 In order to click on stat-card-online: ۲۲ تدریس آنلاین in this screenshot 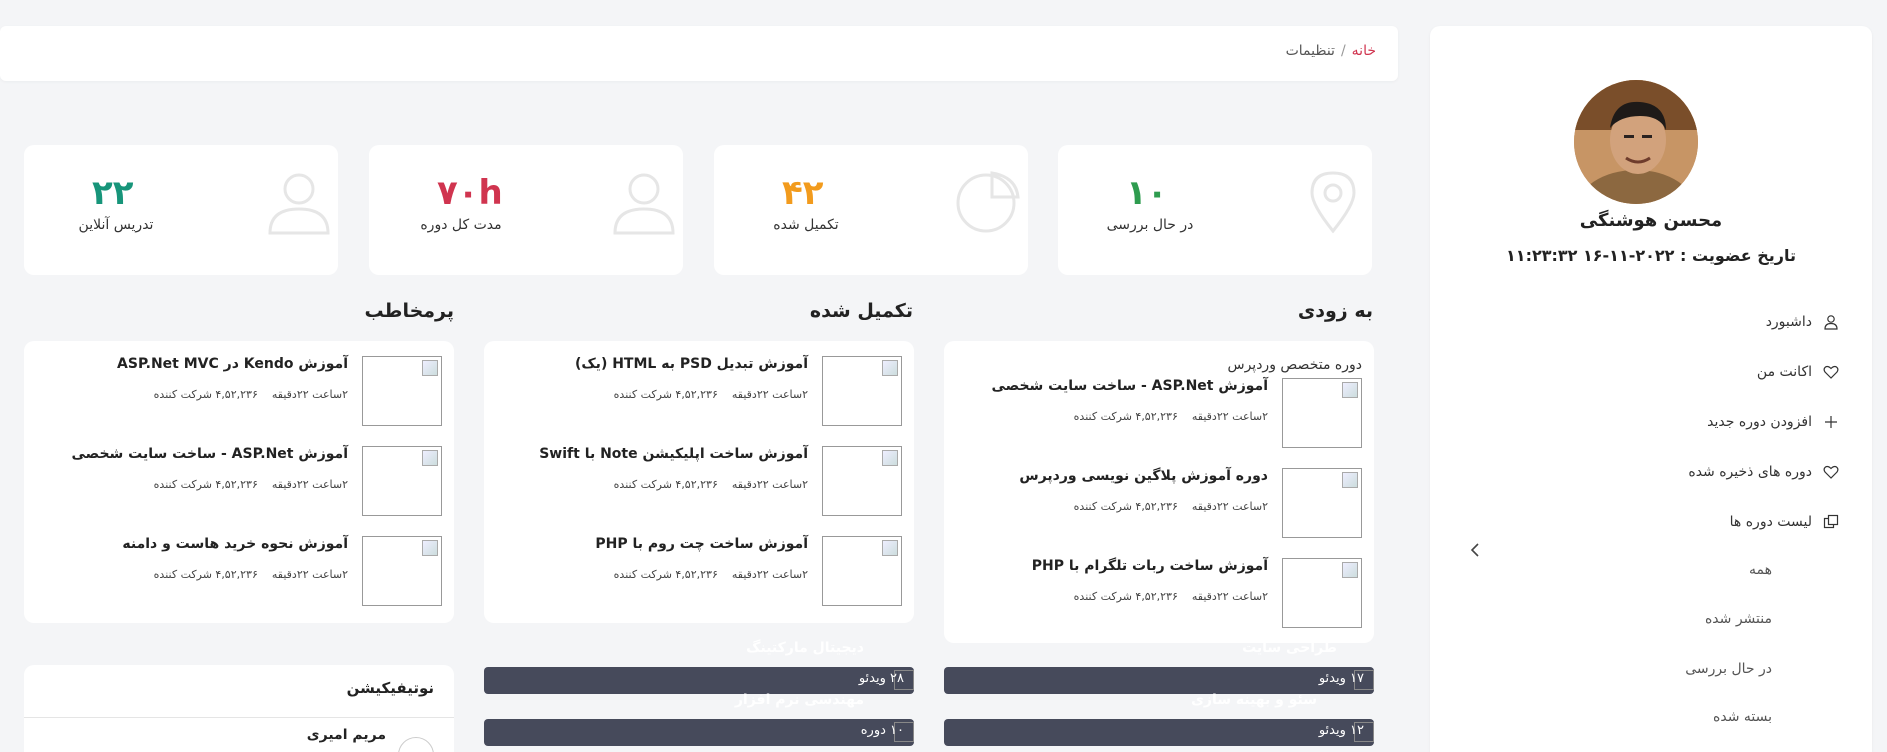, I will do `click(181, 210)`.